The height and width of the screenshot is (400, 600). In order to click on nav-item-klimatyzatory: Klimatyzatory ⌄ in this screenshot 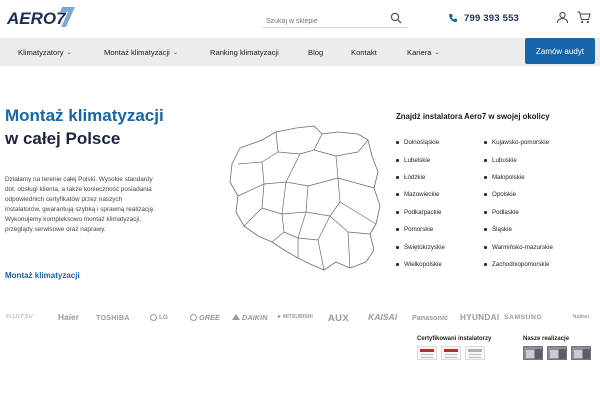, I will do `click(45, 52)`.